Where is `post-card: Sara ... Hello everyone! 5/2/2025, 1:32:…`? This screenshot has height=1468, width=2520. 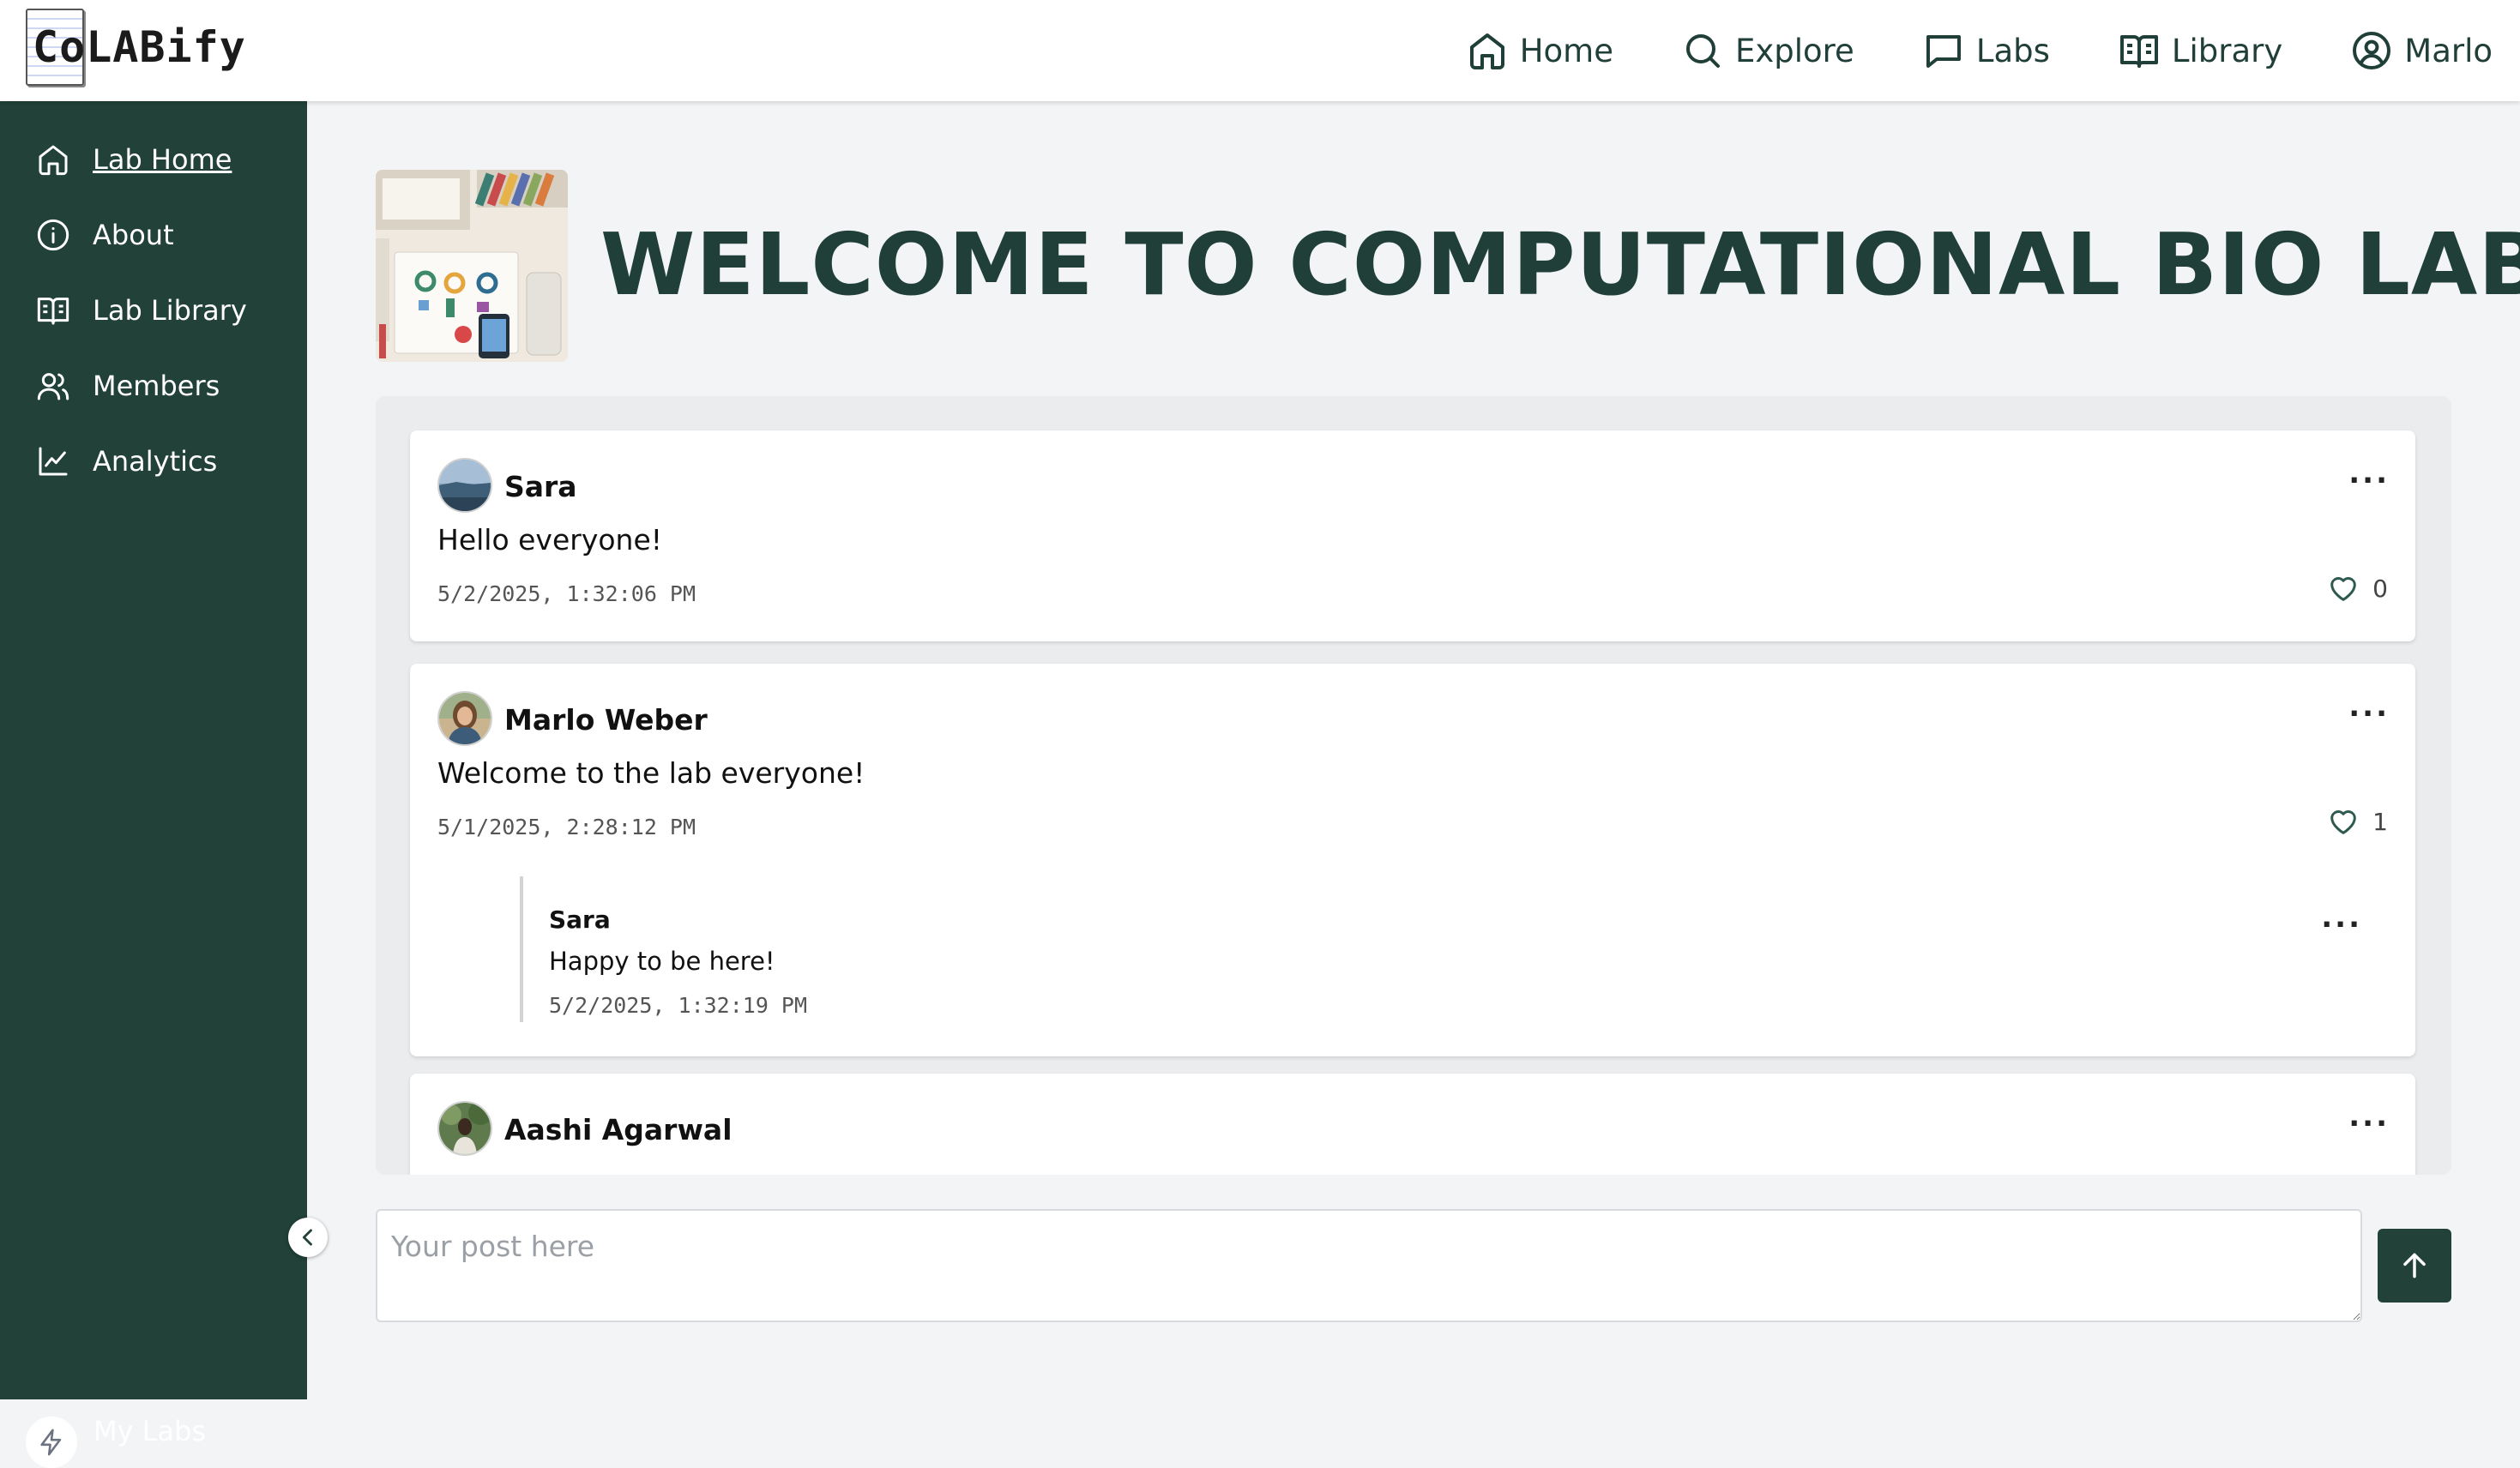
post-card: Sara ... Hello everyone! 5/2/2025, 1:32:… is located at coordinates (1412, 535).